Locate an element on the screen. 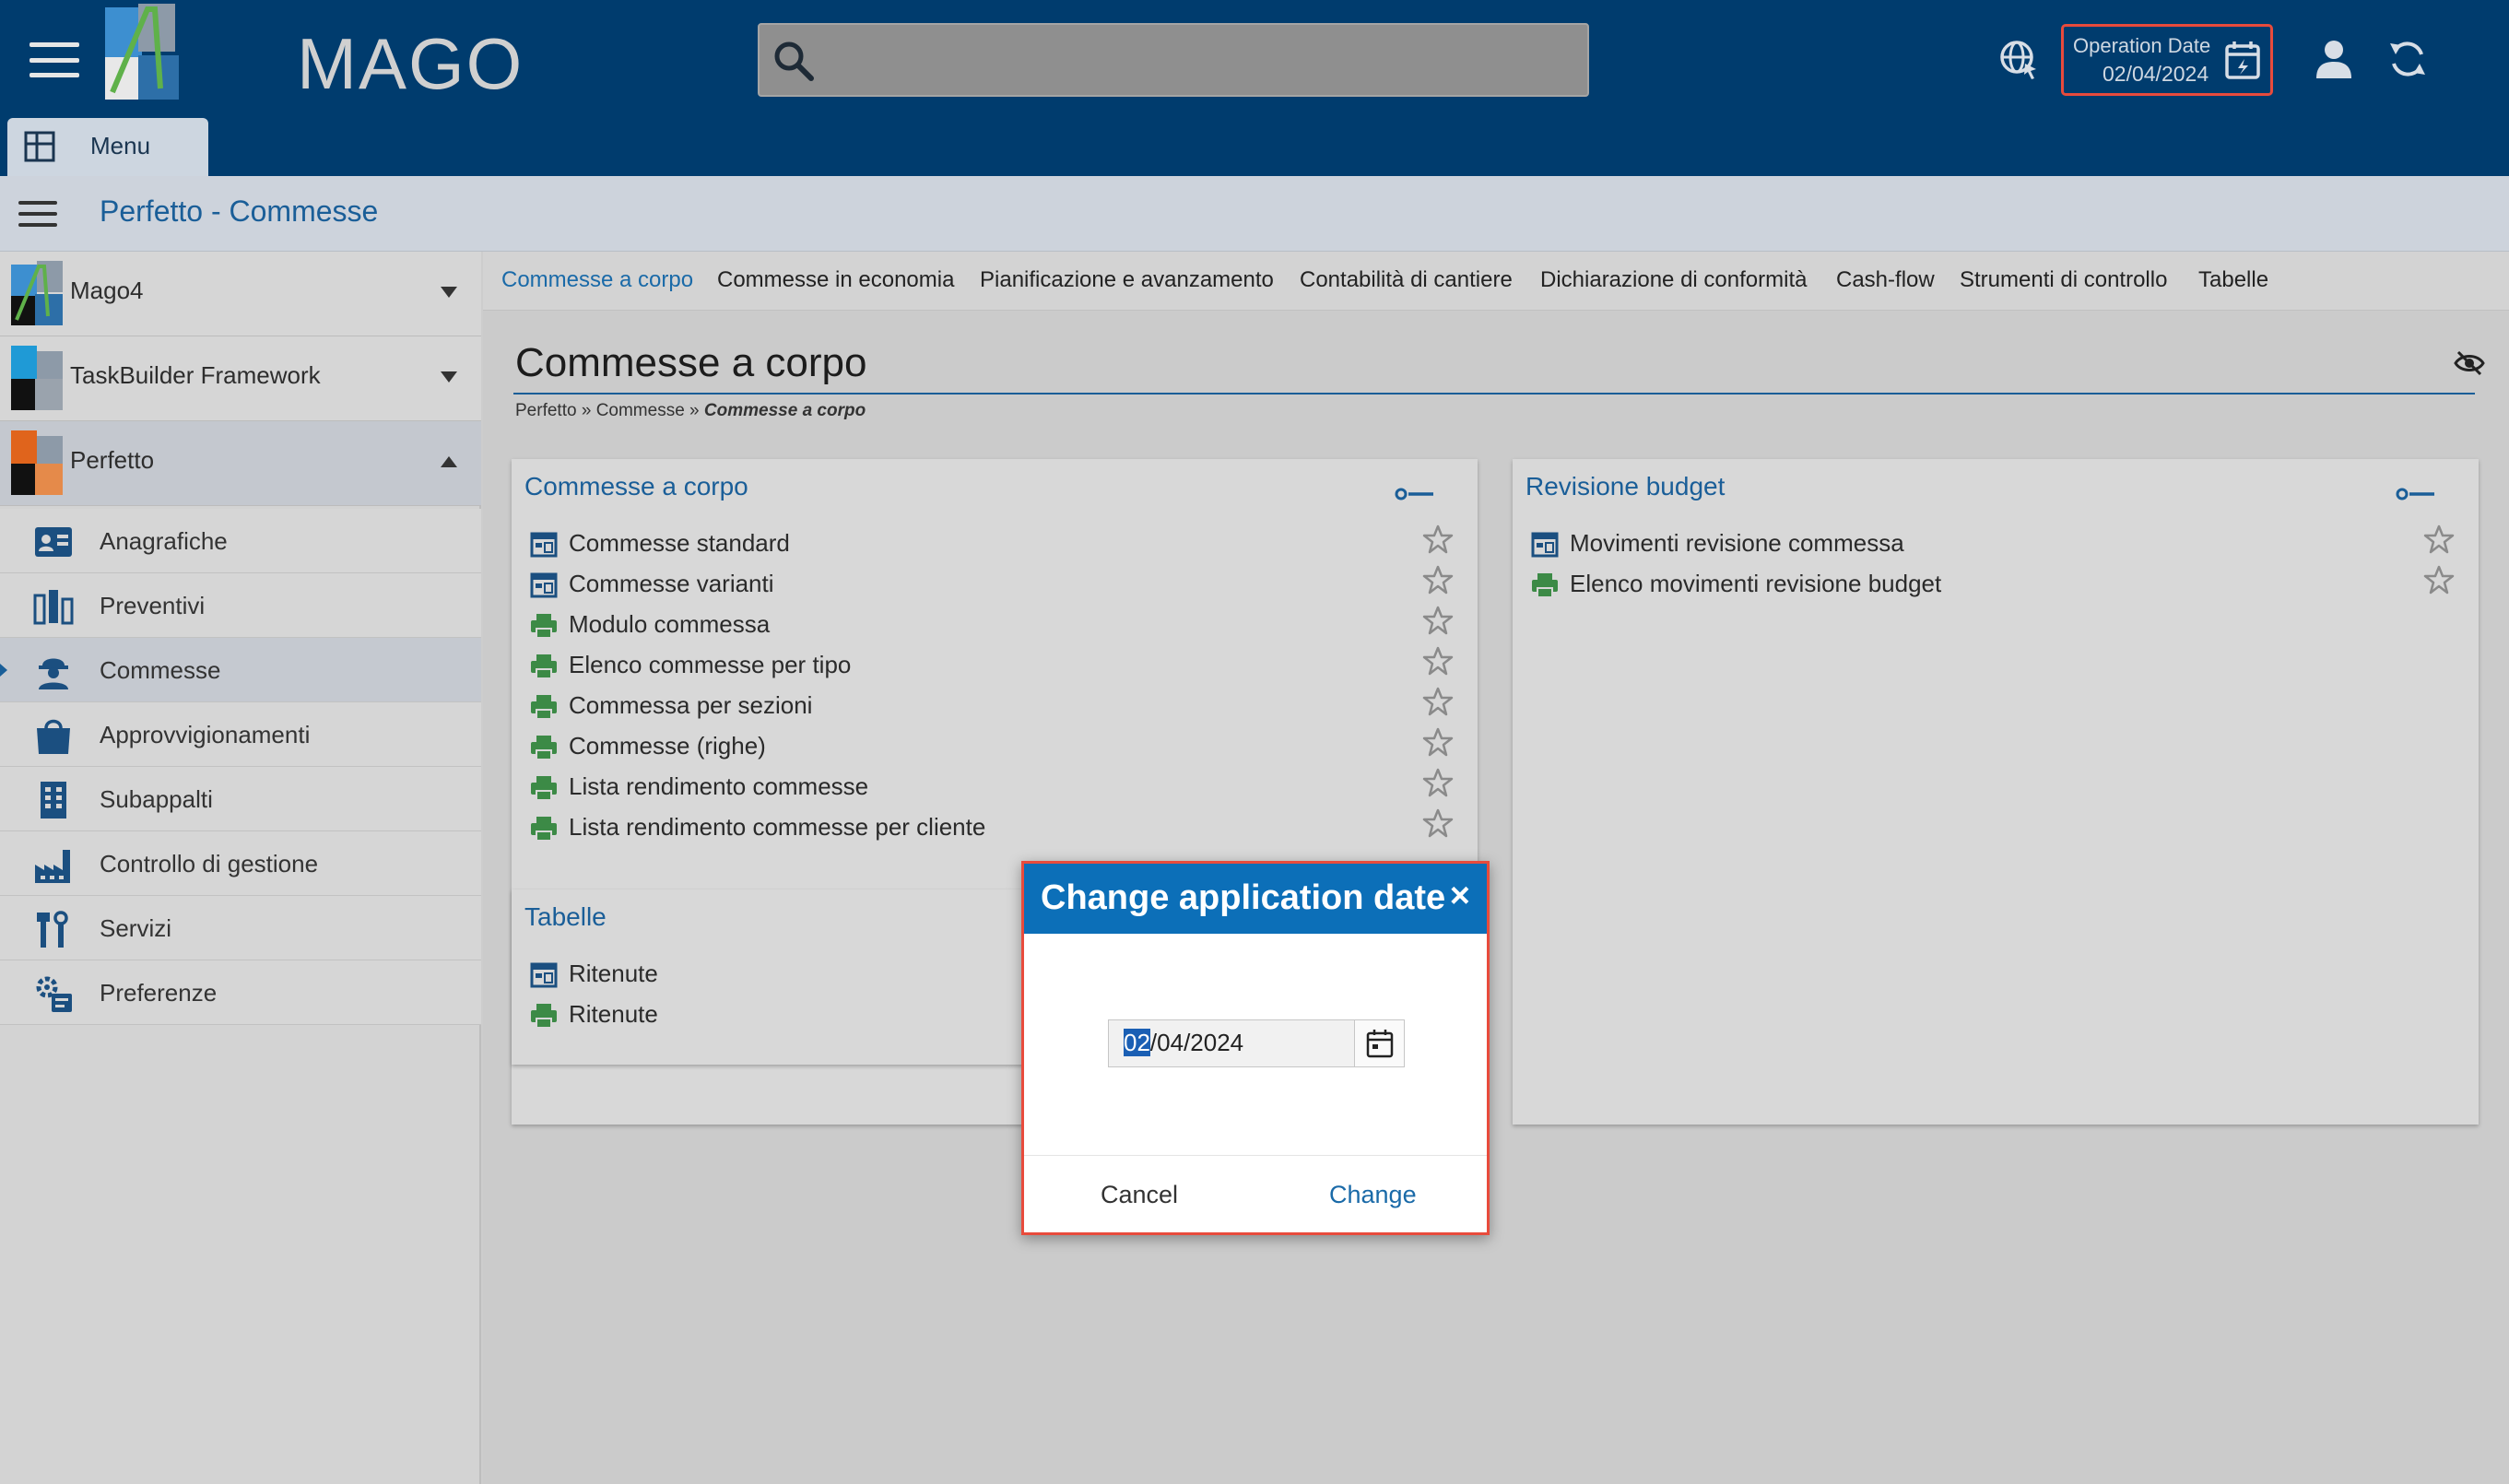  operation-date-button: Operation Date 02/04/2024 is located at coordinates (2167, 60).